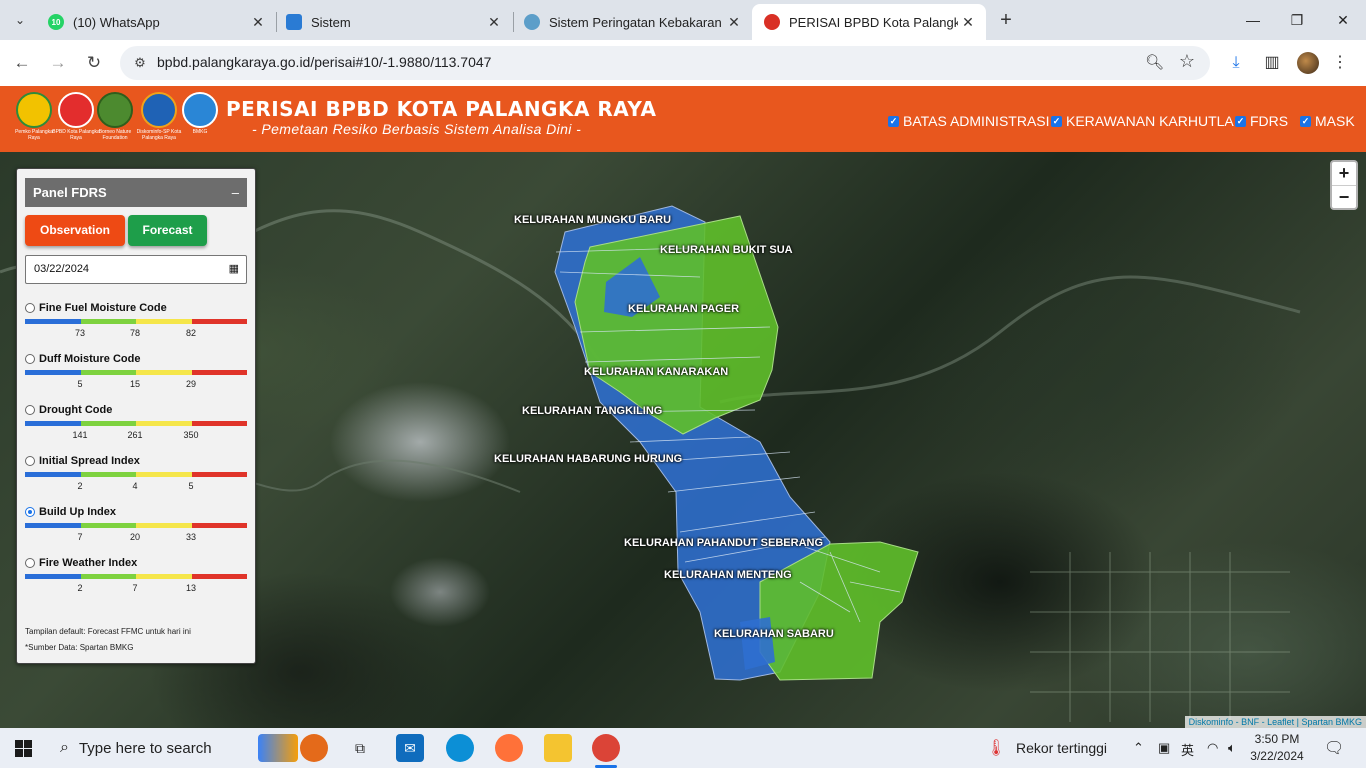  What do you see at coordinates (1187, 749) in the screenshot?
I see `input-method-icon: 英` at bounding box center [1187, 749].